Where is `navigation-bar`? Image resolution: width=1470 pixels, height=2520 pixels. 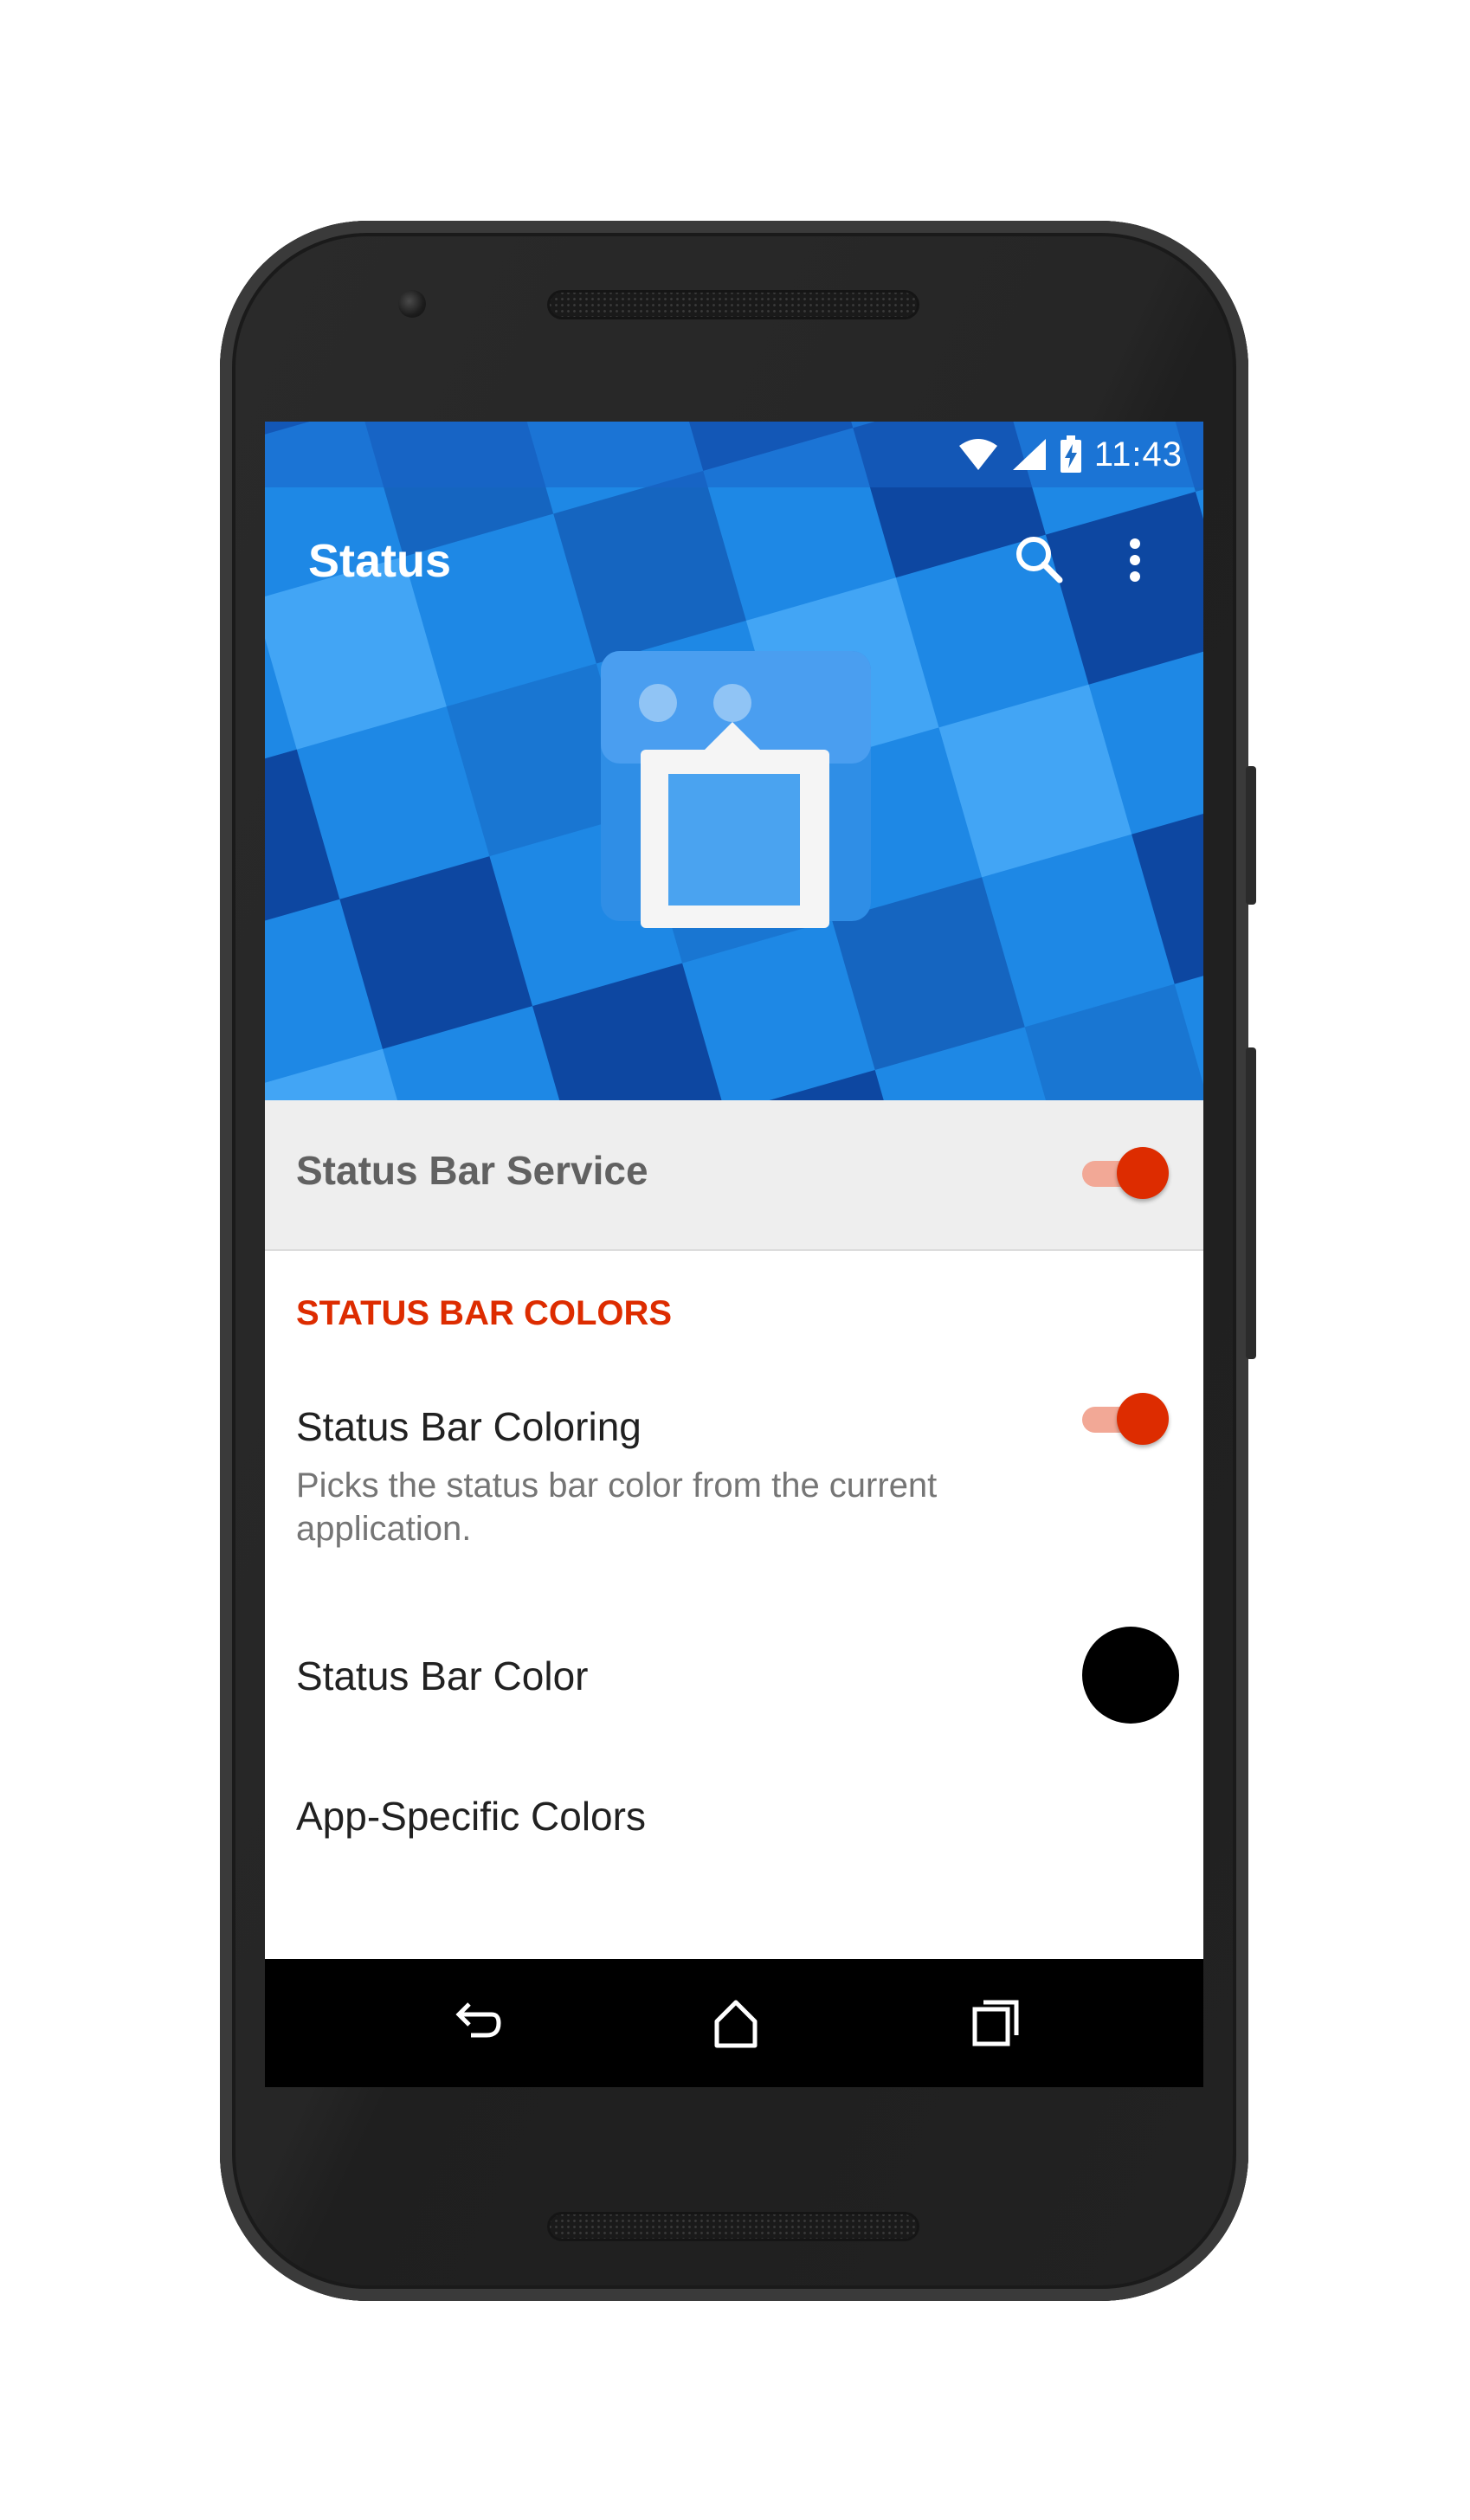
navigation-bar is located at coordinates (734, 2023).